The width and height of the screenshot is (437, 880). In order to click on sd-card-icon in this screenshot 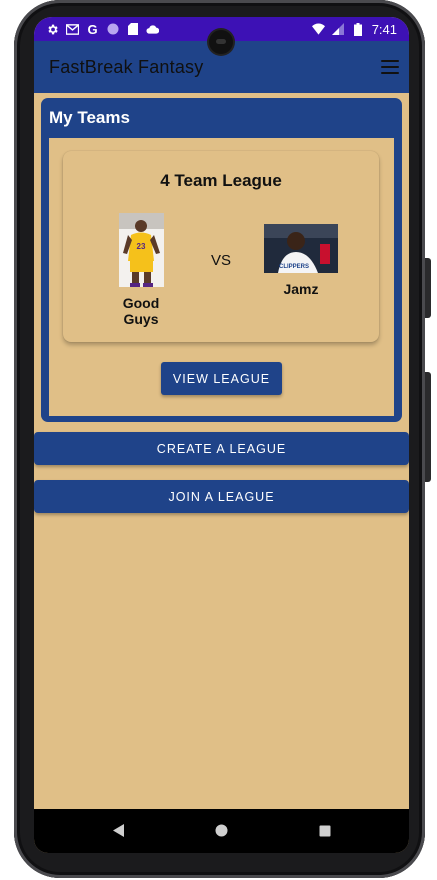, I will do `click(132, 29)`.